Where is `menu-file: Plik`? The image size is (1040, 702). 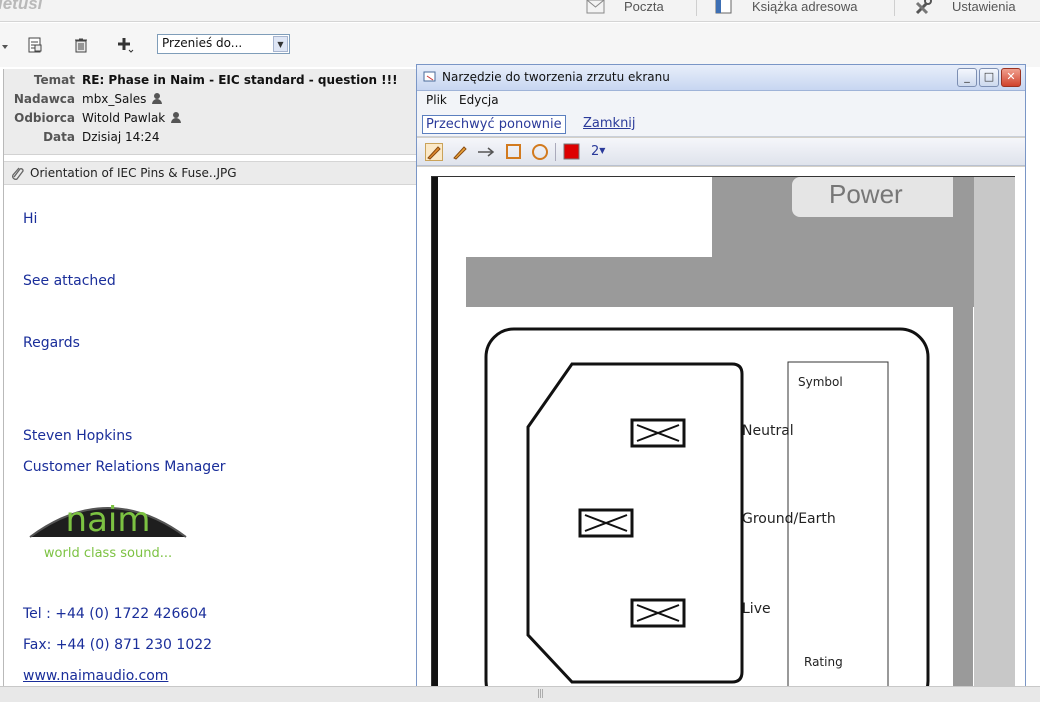 menu-file: Plik is located at coordinates (436, 100).